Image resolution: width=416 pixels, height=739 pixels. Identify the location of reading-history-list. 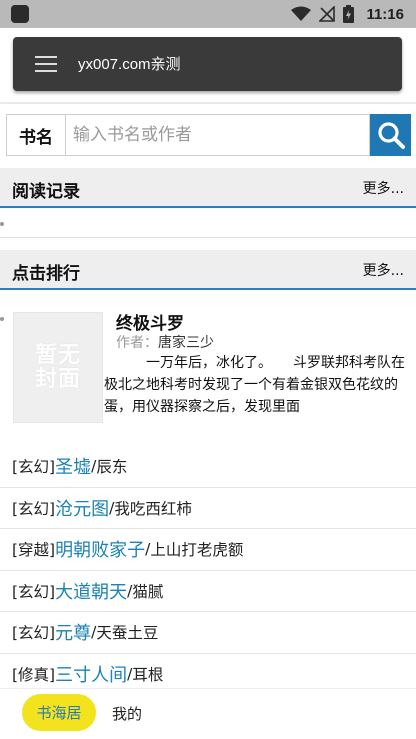
(208, 224).